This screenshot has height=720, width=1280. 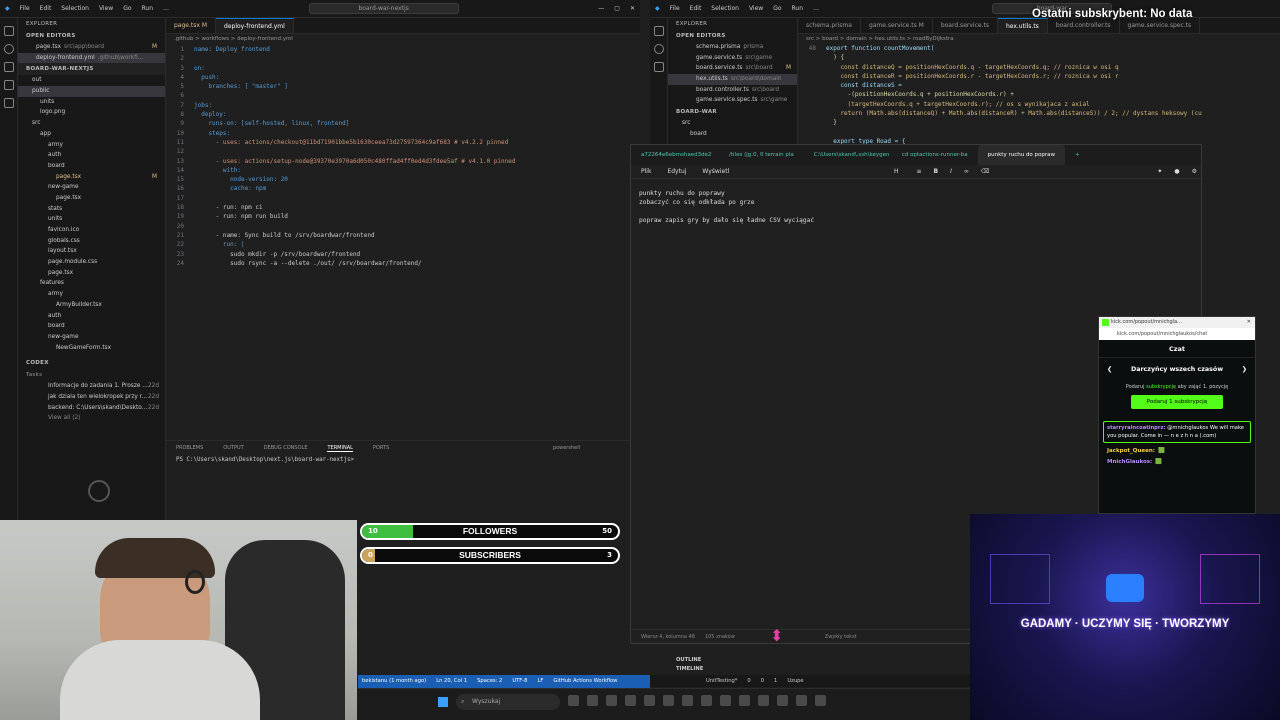 What do you see at coordinates (381, 448) in the screenshot?
I see `panel-tab: PORTS` at bounding box center [381, 448].